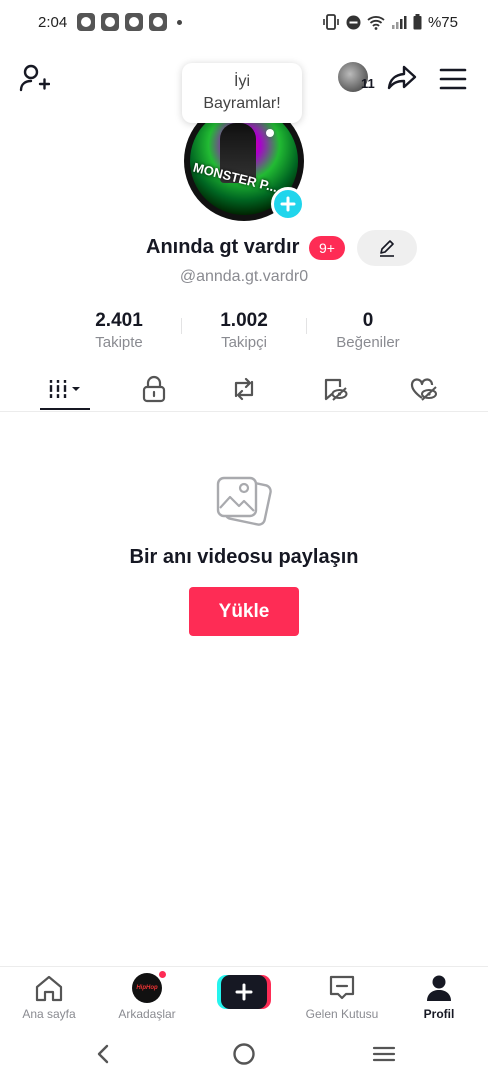 The image size is (488, 1080). I want to click on add-story-button, so click(288, 204).